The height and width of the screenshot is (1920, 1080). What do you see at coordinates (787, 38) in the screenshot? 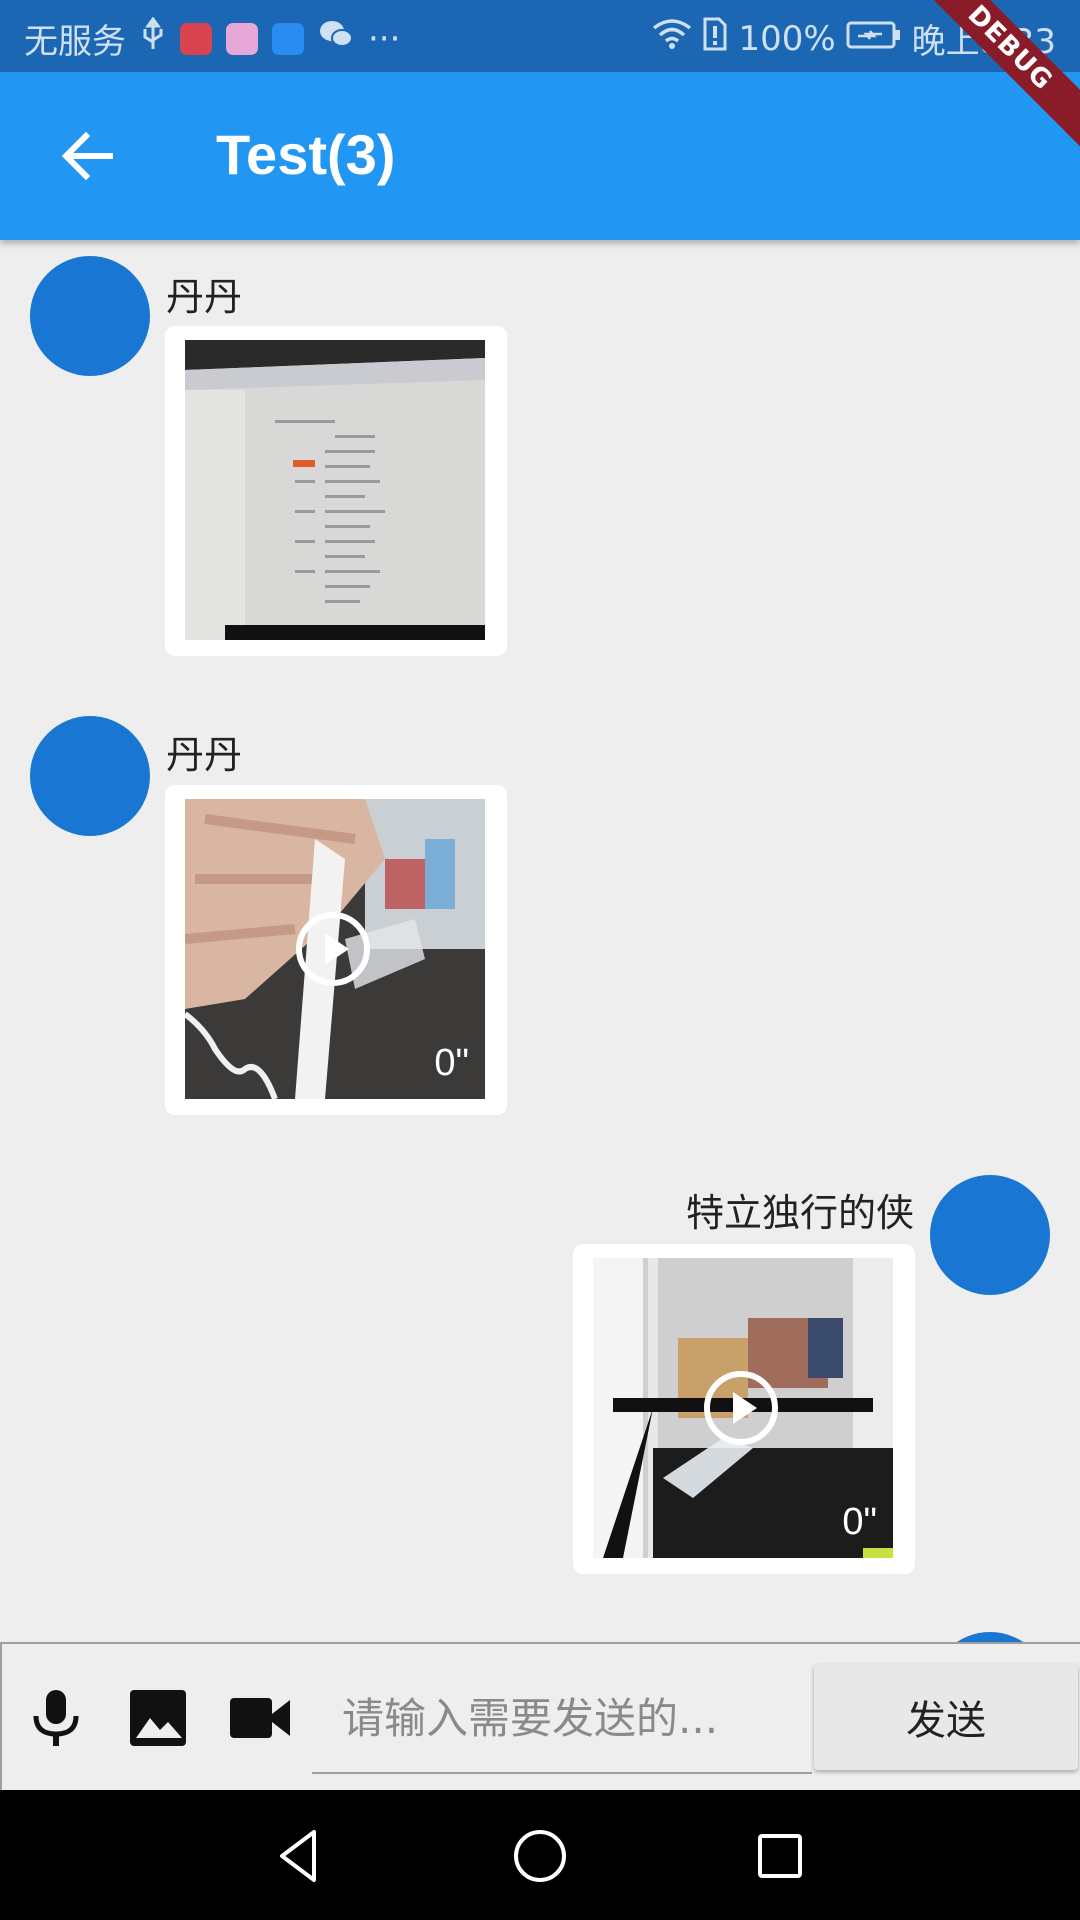
I see `battery-percent: 100%` at bounding box center [787, 38].